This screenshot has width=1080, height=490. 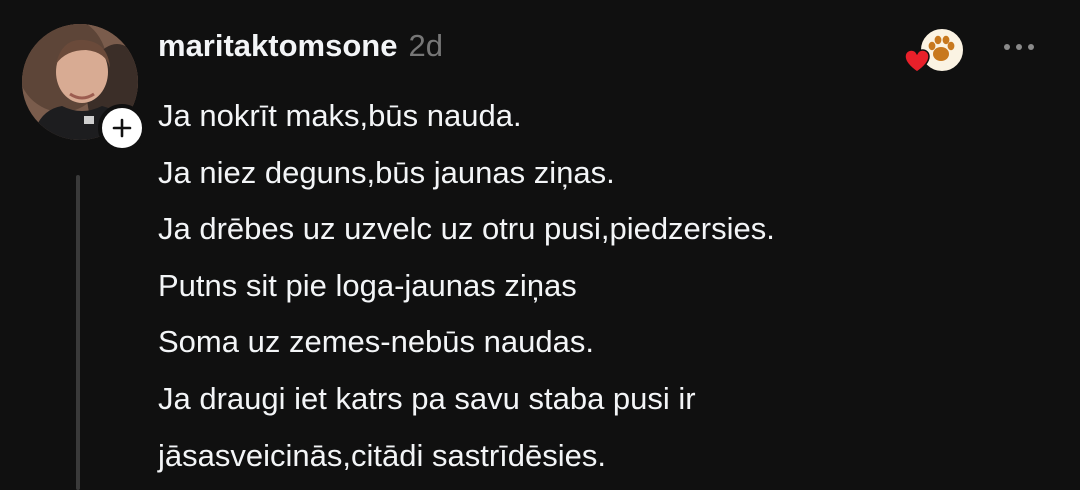 What do you see at coordinates (917, 61) in the screenshot?
I see `heart-icon` at bounding box center [917, 61].